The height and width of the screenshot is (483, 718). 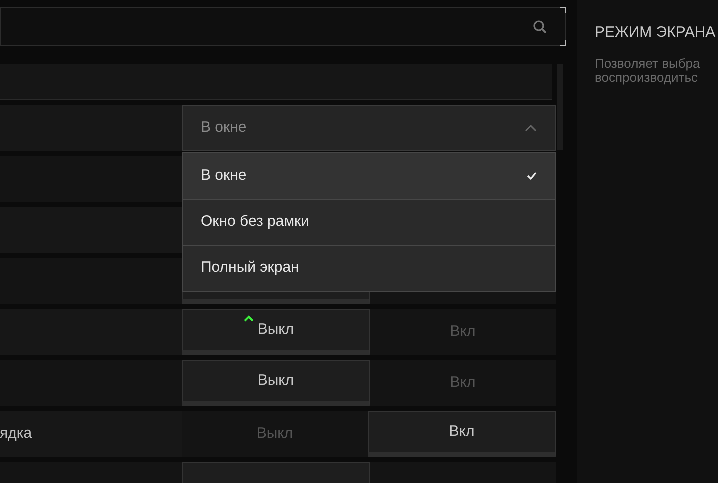 I want to click on setting-label: ядка, so click(x=16, y=434).